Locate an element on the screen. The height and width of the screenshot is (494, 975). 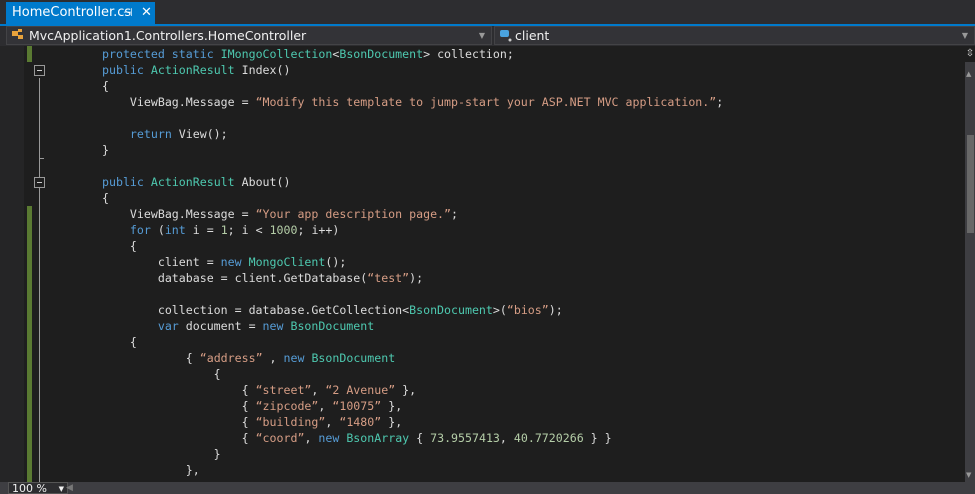
code-token: ; i++) is located at coordinates (318, 230).